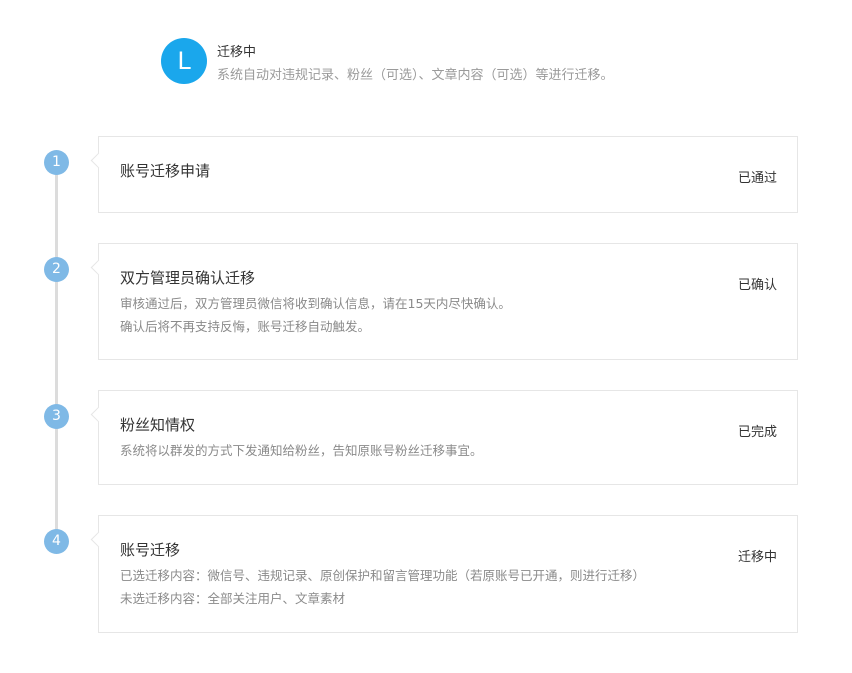  Describe the element at coordinates (448, 174) in the screenshot. I see `step-card-1: 账号迁移申请 已通过` at that location.